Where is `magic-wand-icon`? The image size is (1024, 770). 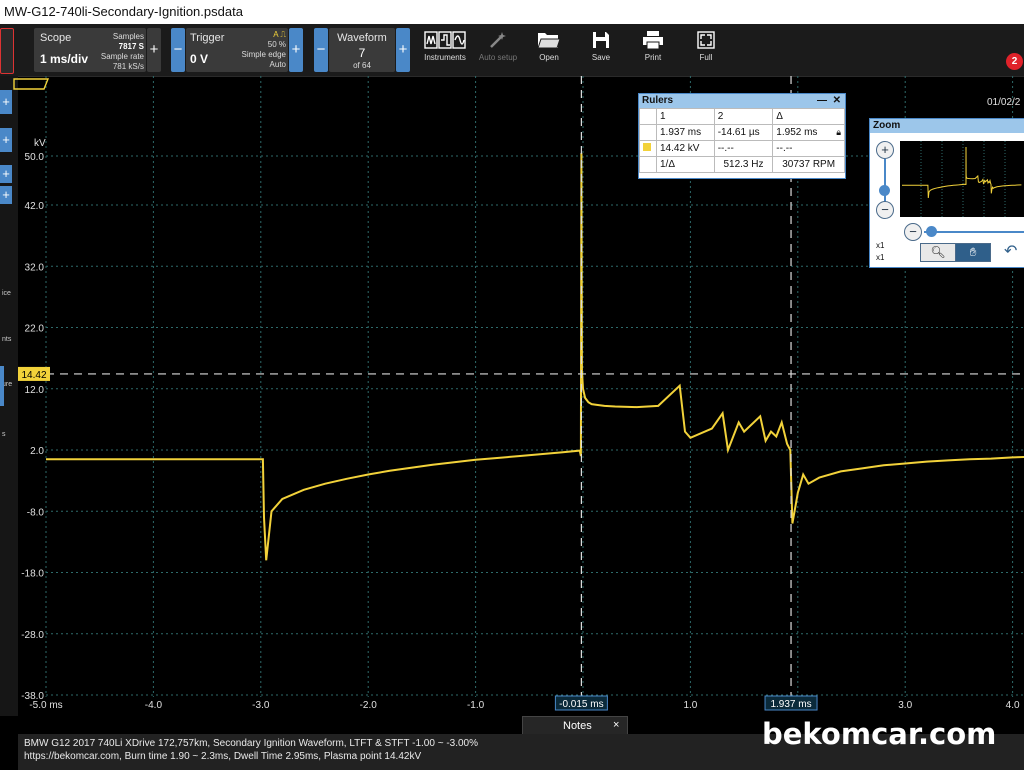
magic-wand-icon is located at coordinates (498, 40).